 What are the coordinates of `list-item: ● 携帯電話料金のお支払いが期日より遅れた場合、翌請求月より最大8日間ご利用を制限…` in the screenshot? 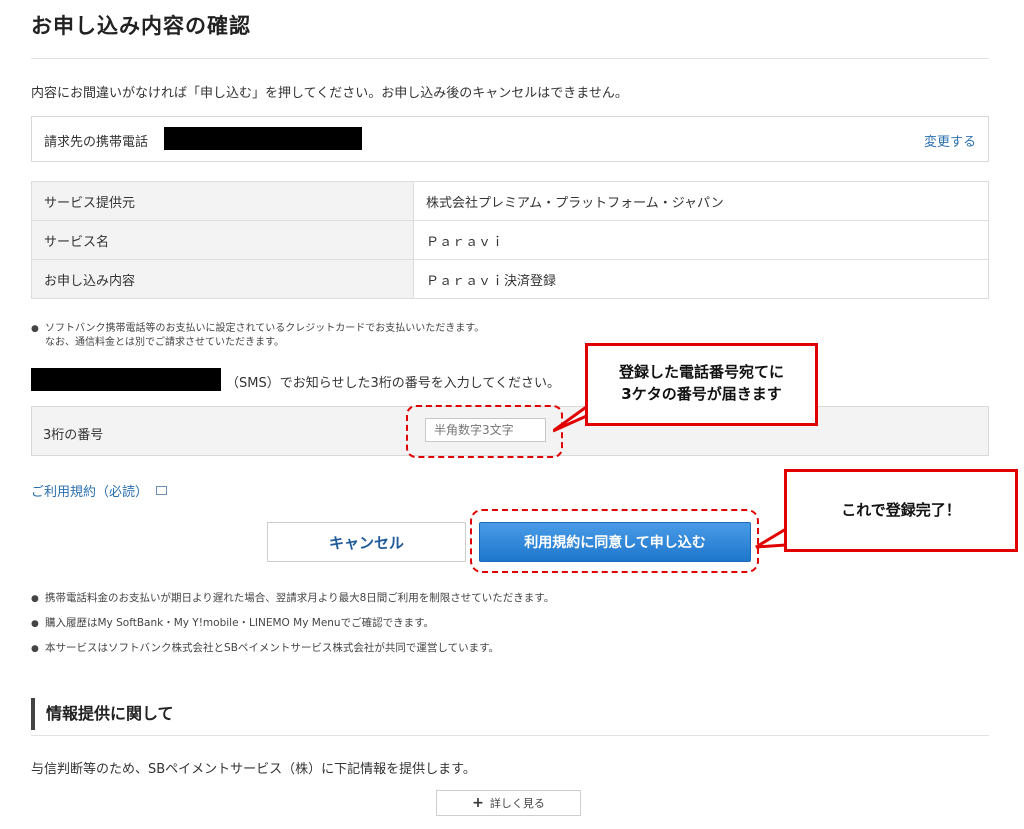 It's located at (293, 598).